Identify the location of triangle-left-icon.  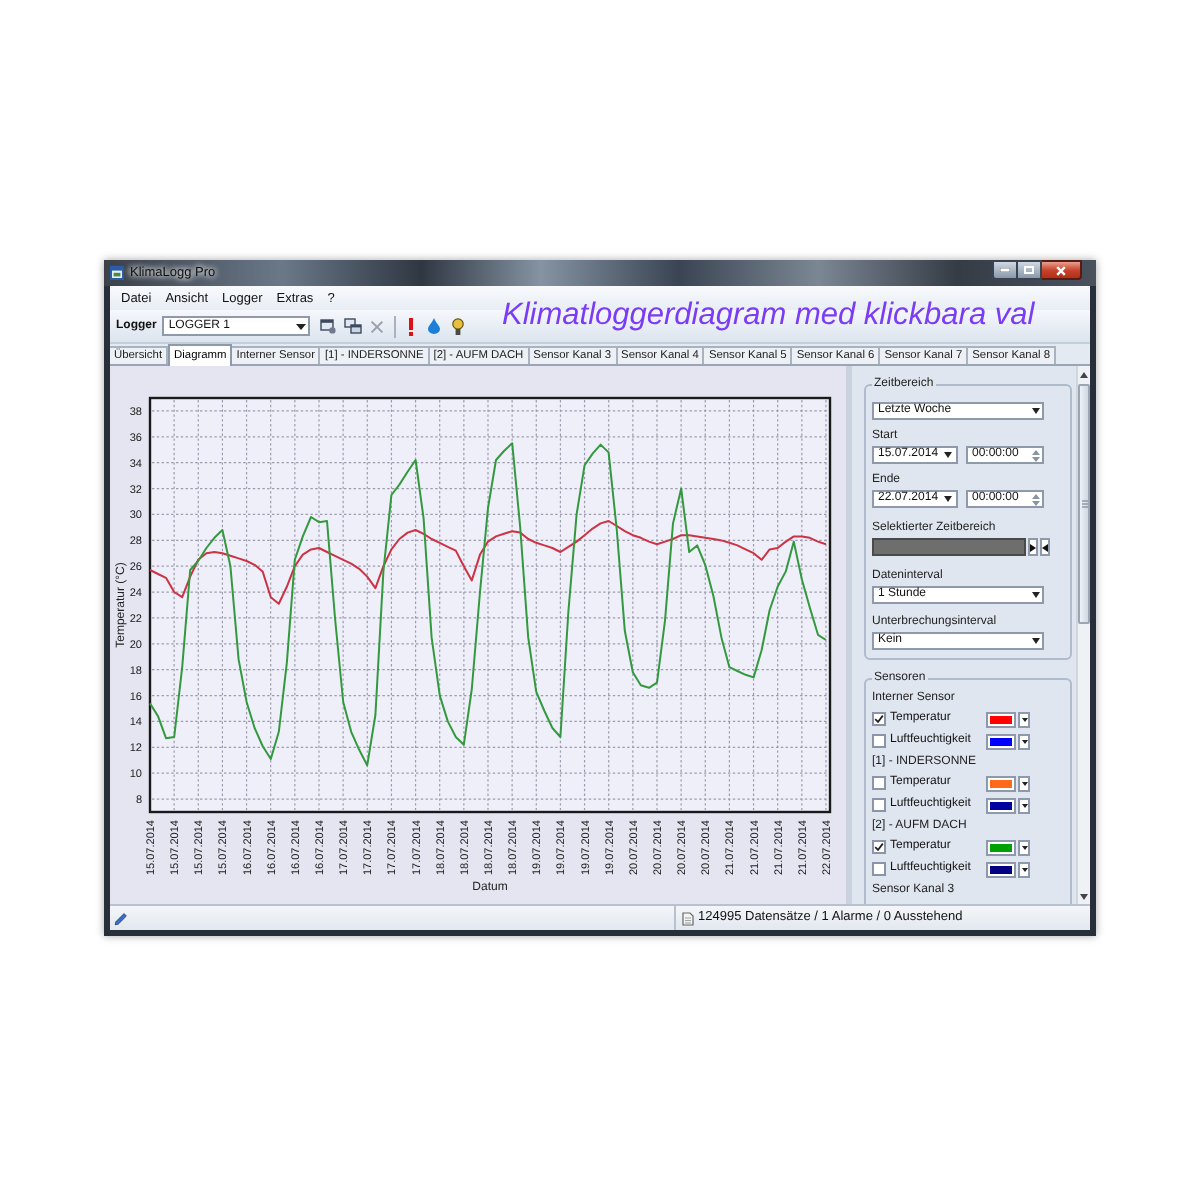
(1045, 547).